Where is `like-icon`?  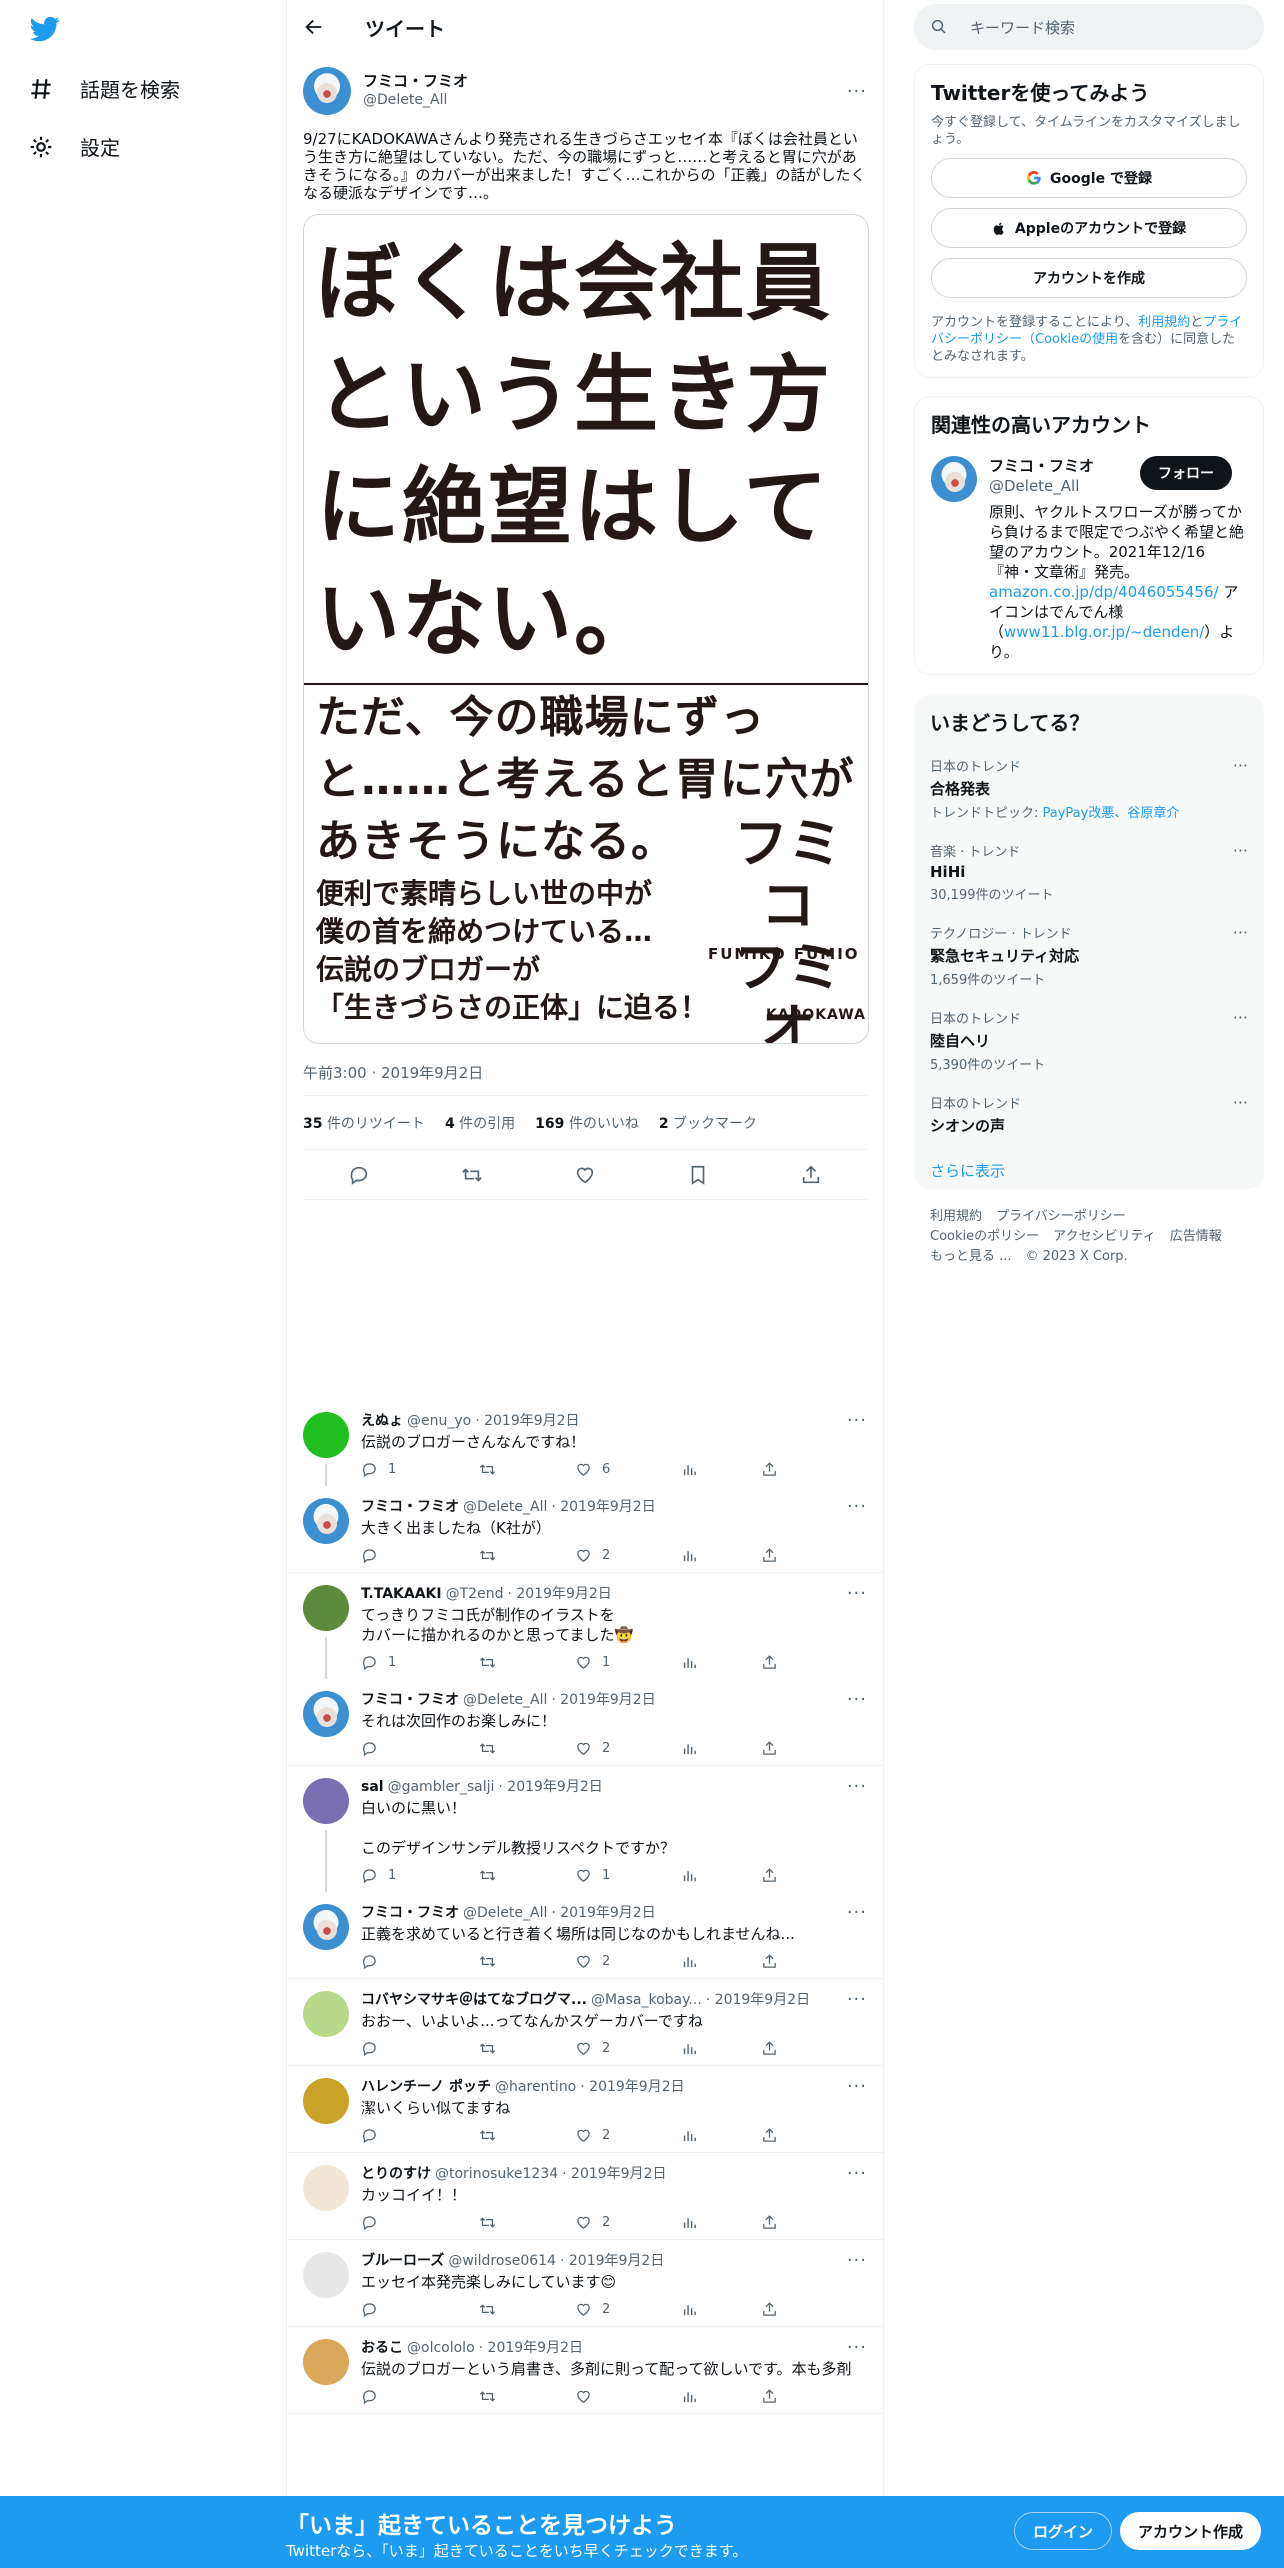
like-icon is located at coordinates (585, 1175).